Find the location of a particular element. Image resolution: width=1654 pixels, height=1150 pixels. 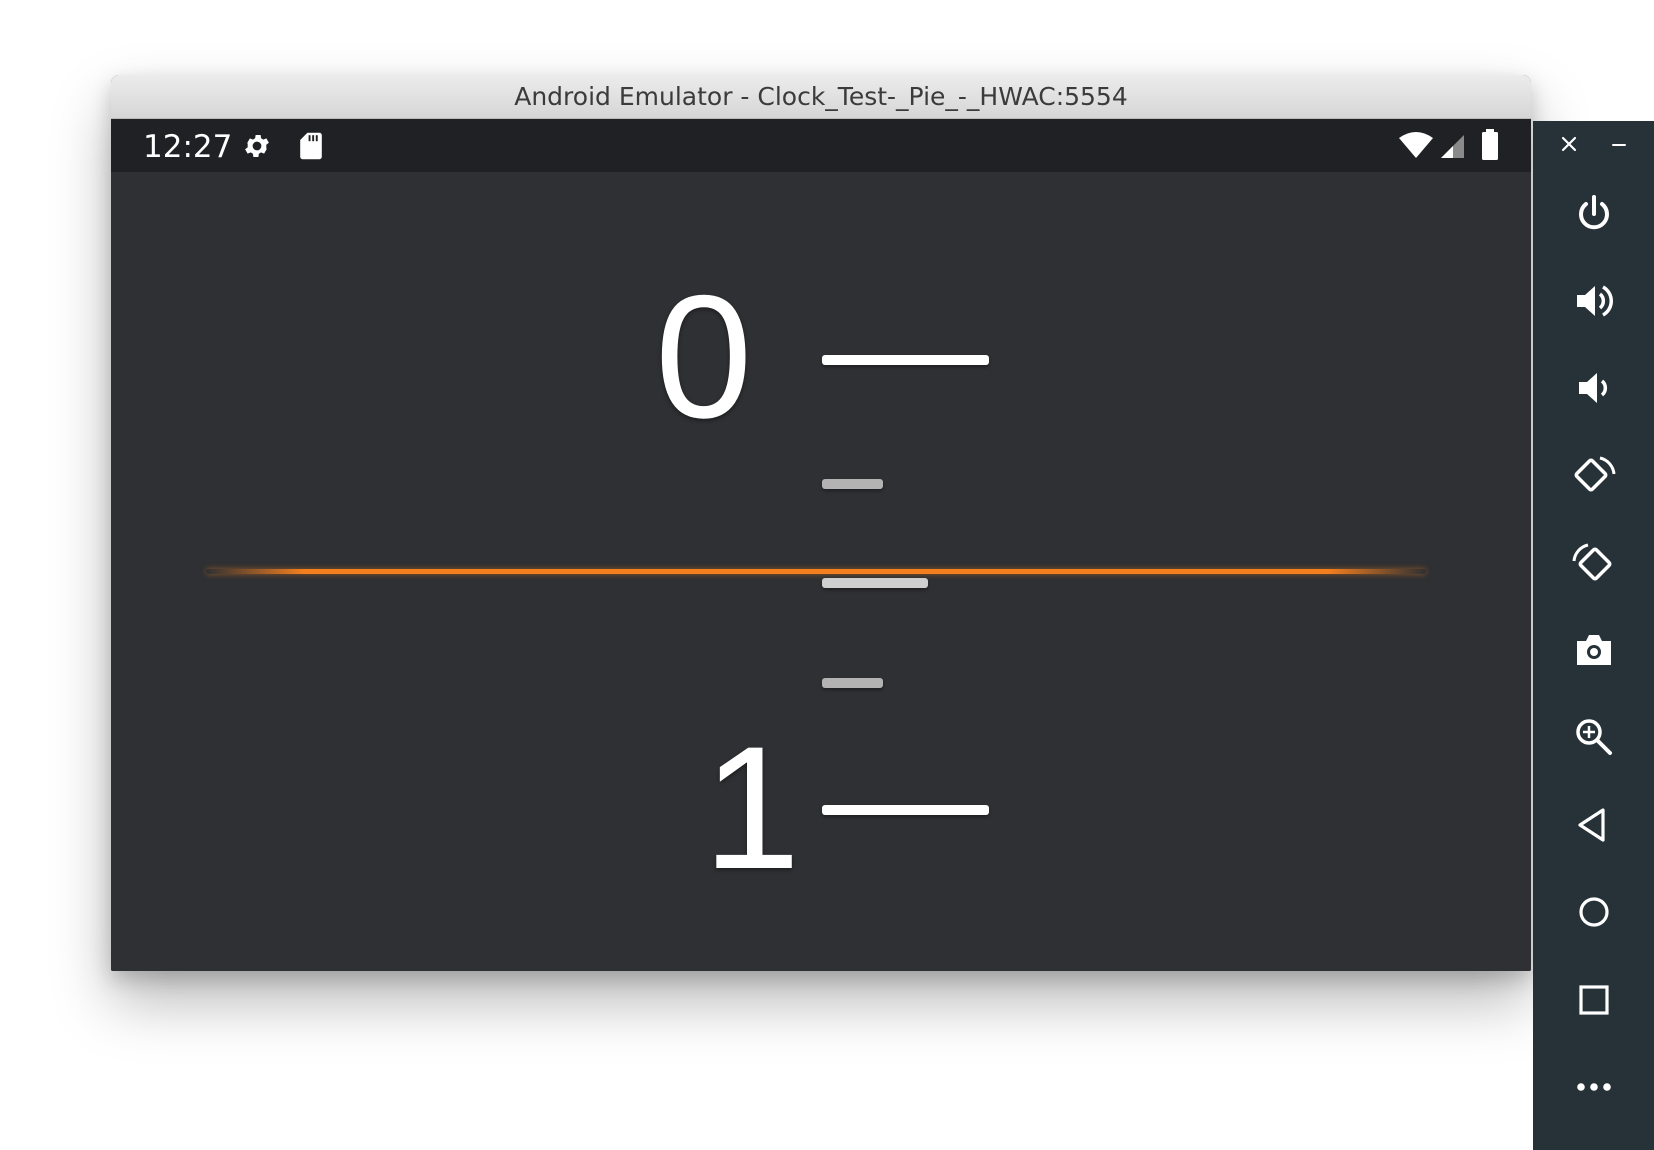

camera-icon is located at coordinates (1594, 652).